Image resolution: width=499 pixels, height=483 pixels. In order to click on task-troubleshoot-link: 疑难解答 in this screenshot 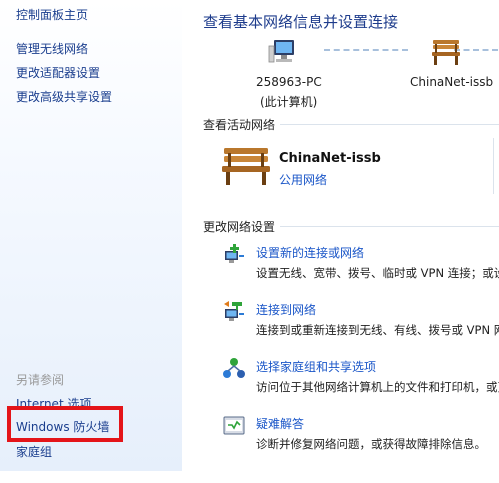, I will do `click(280, 423)`.